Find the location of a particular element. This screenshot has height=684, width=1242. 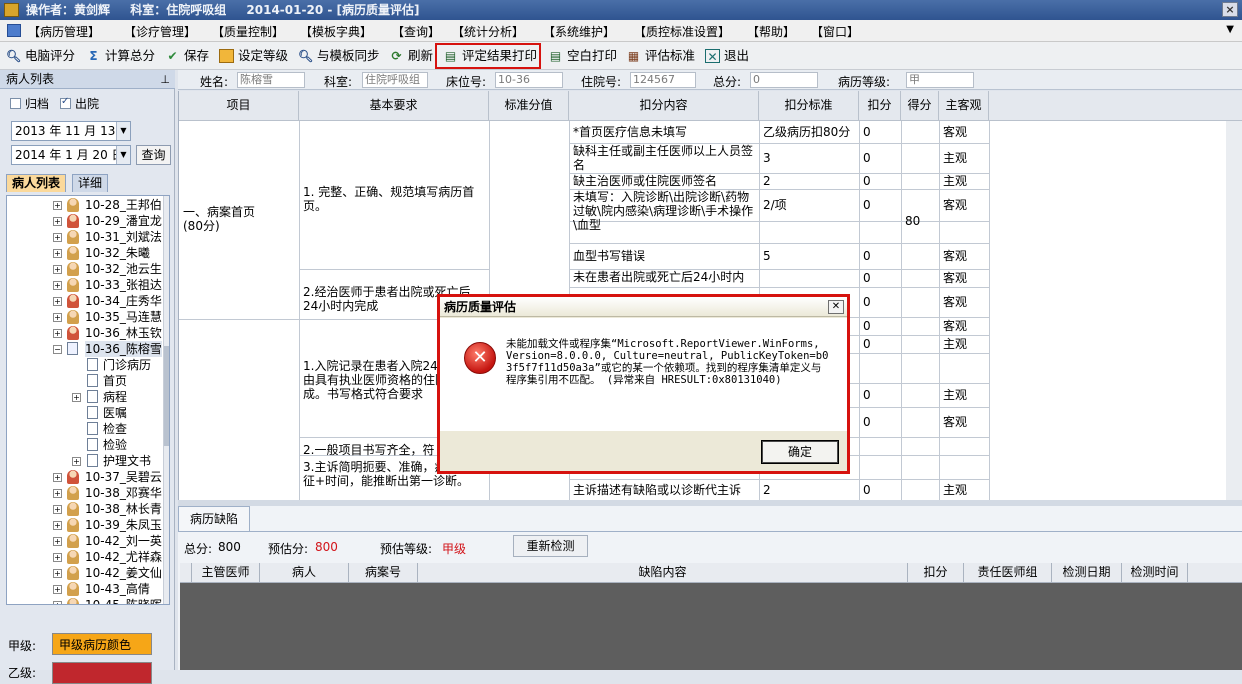

deduction-standard-cell: 5 is located at coordinates (810, 256).